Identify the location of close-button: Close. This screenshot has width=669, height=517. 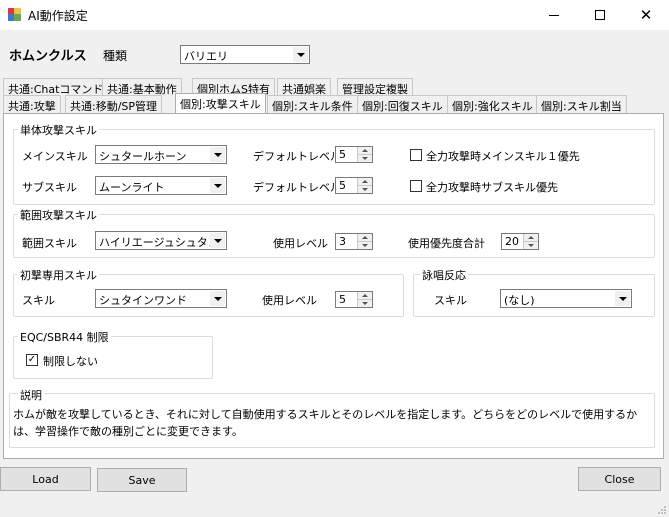
(619, 479).